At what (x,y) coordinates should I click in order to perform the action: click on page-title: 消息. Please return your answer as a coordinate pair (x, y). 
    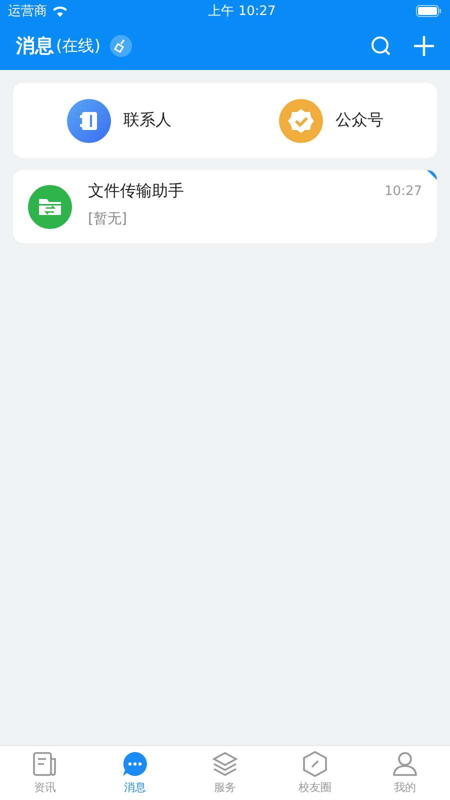
    Looking at the image, I should click on (35, 46).